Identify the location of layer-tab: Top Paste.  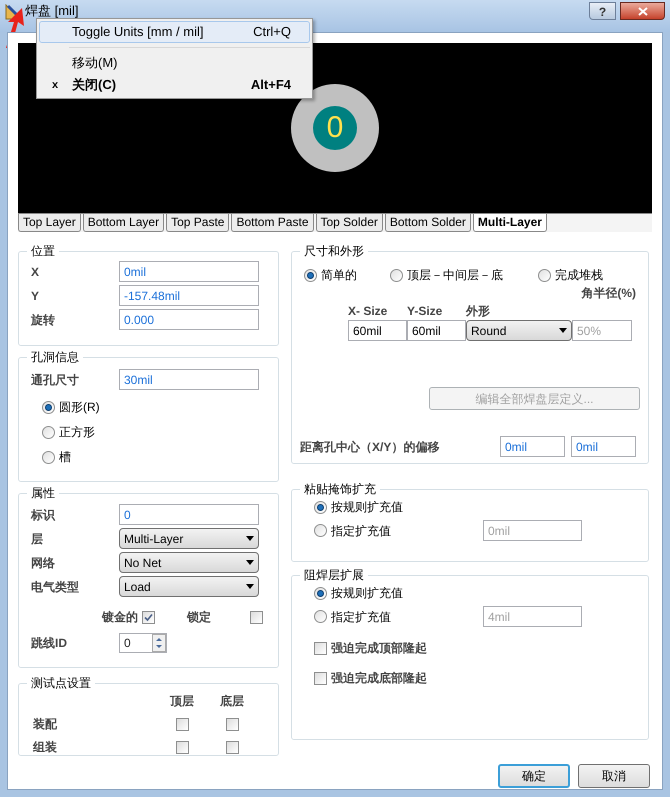
(198, 223).